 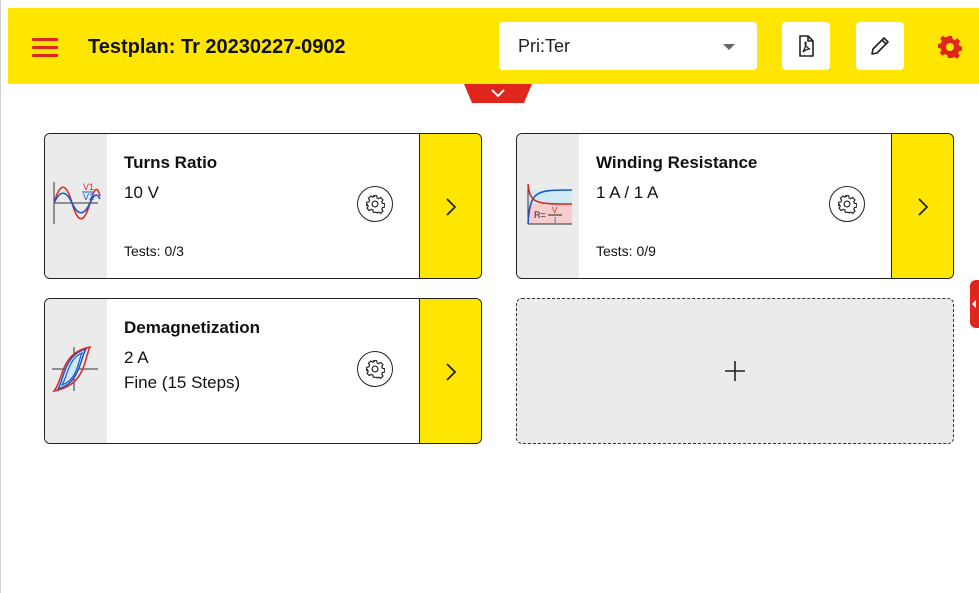 I want to click on side-panel-expand-tab, so click(x=974, y=304).